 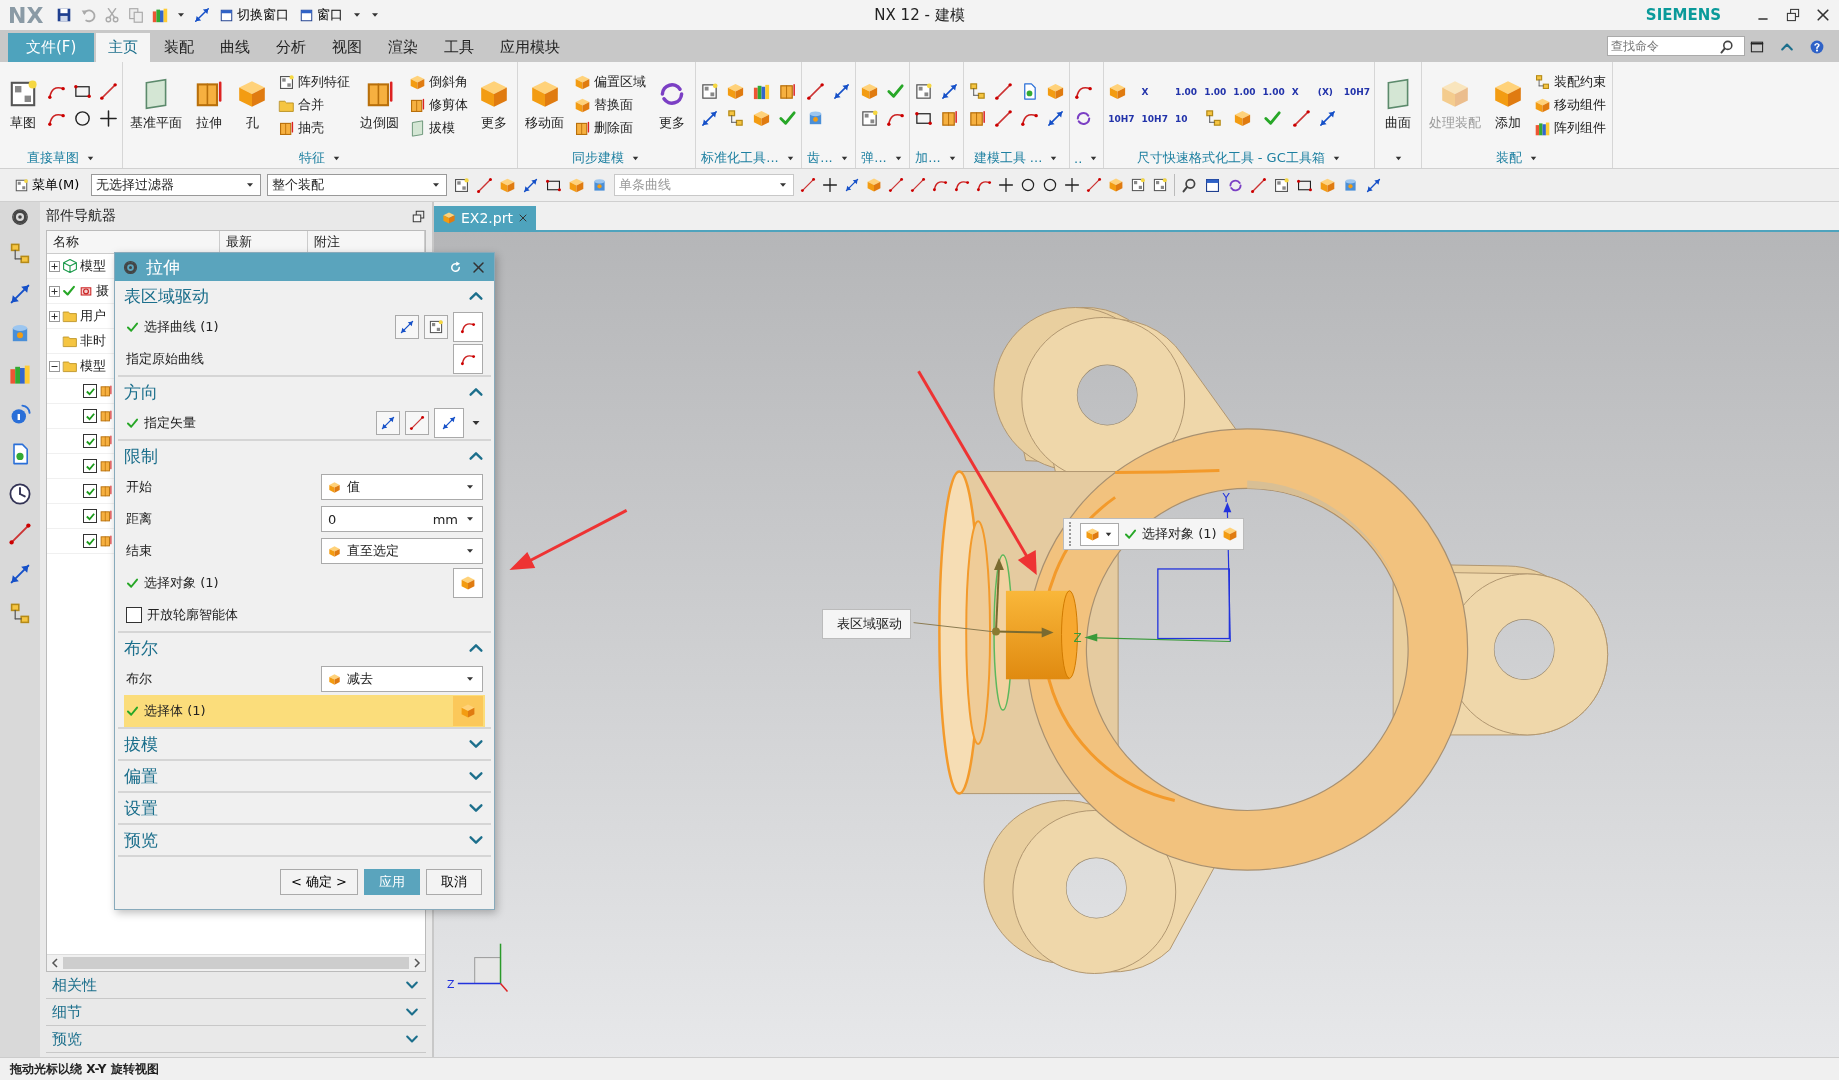 What do you see at coordinates (67, 1012) in the screenshot?
I see `section-header: 细节` at bounding box center [67, 1012].